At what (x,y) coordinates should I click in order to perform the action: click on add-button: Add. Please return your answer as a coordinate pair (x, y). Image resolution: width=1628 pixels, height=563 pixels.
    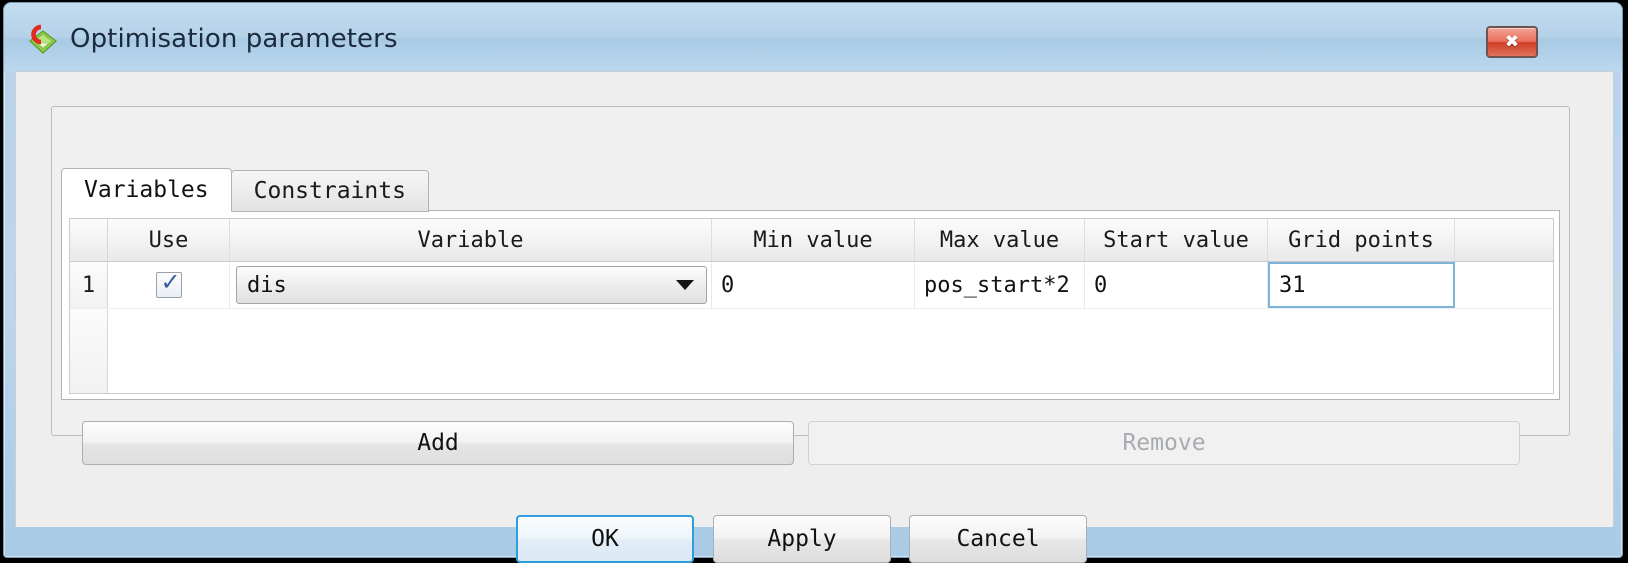
    Looking at the image, I should click on (438, 443).